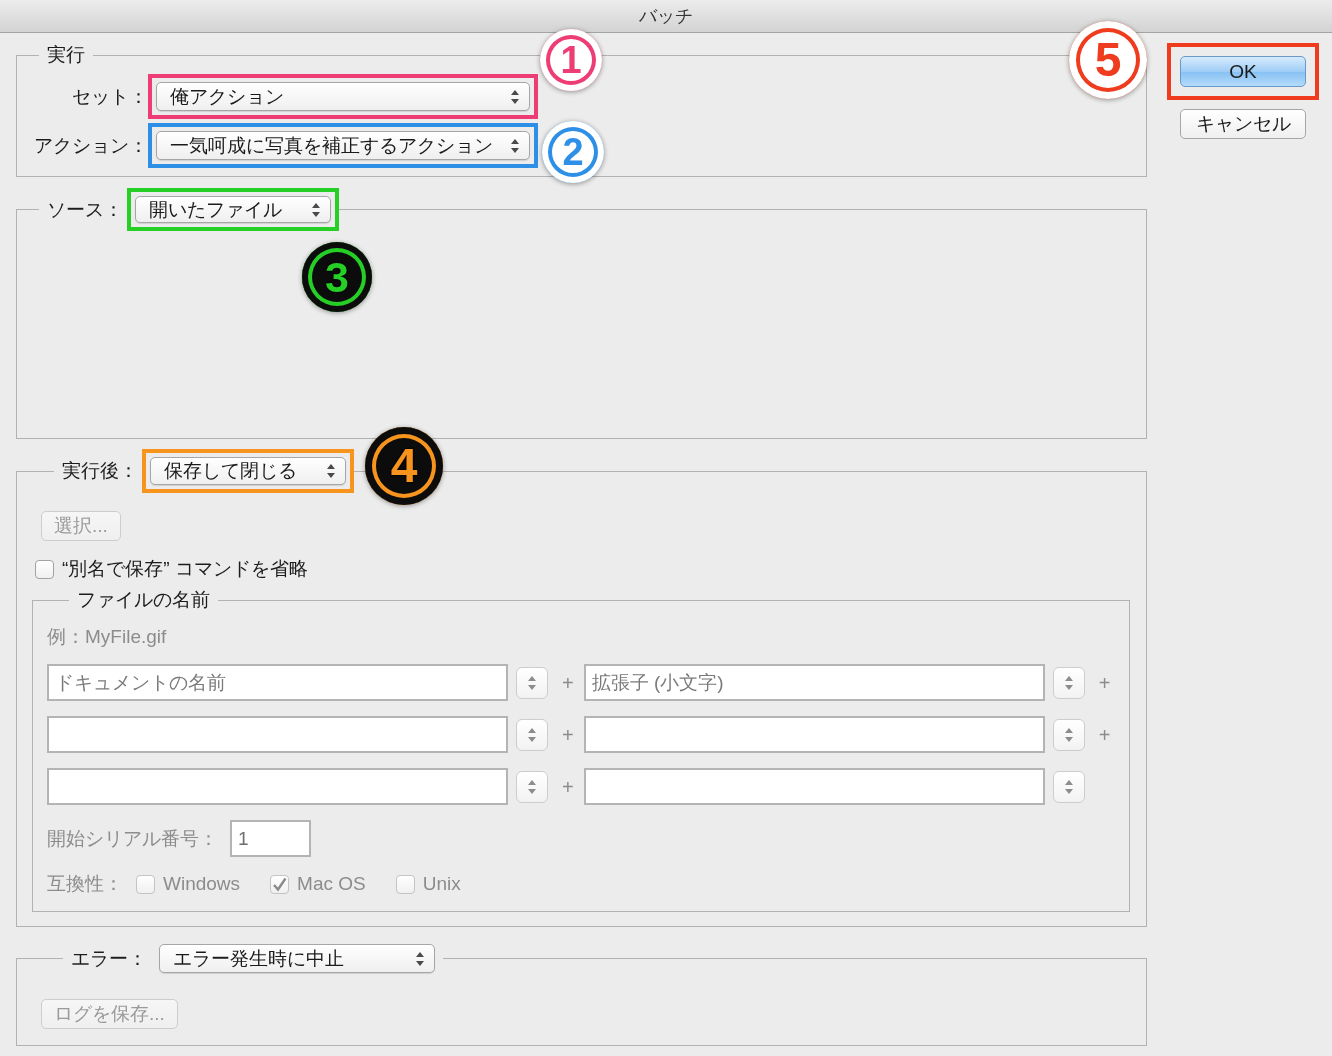 This screenshot has height=1056, width=1332. Describe the element at coordinates (233, 209) in the screenshot. I see `popup-menu: 開いたファイル` at that location.